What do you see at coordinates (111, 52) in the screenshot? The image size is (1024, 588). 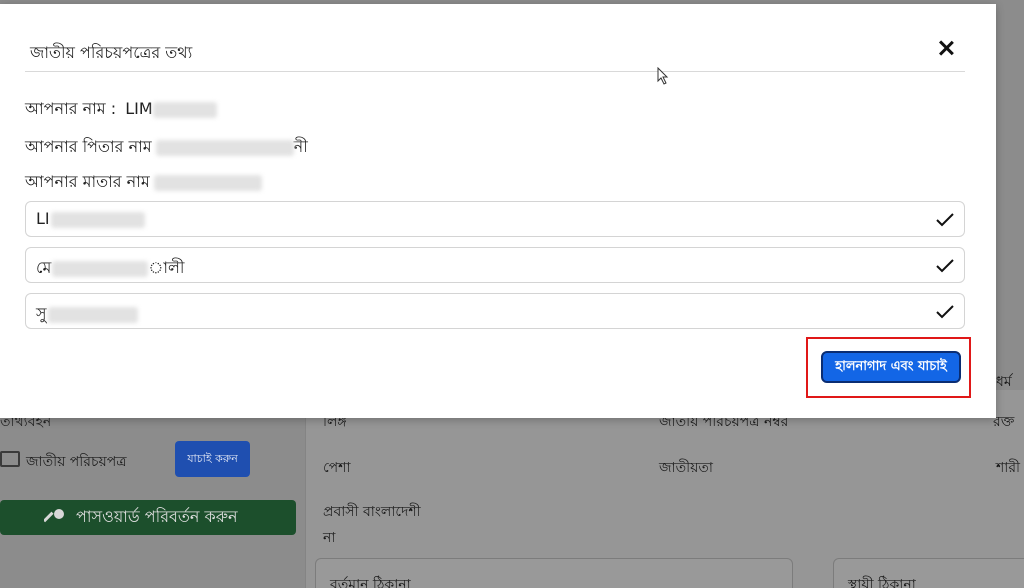 I see `modal-title: জাতীয় পরিচয়পত্রের তথ্য` at bounding box center [111, 52].